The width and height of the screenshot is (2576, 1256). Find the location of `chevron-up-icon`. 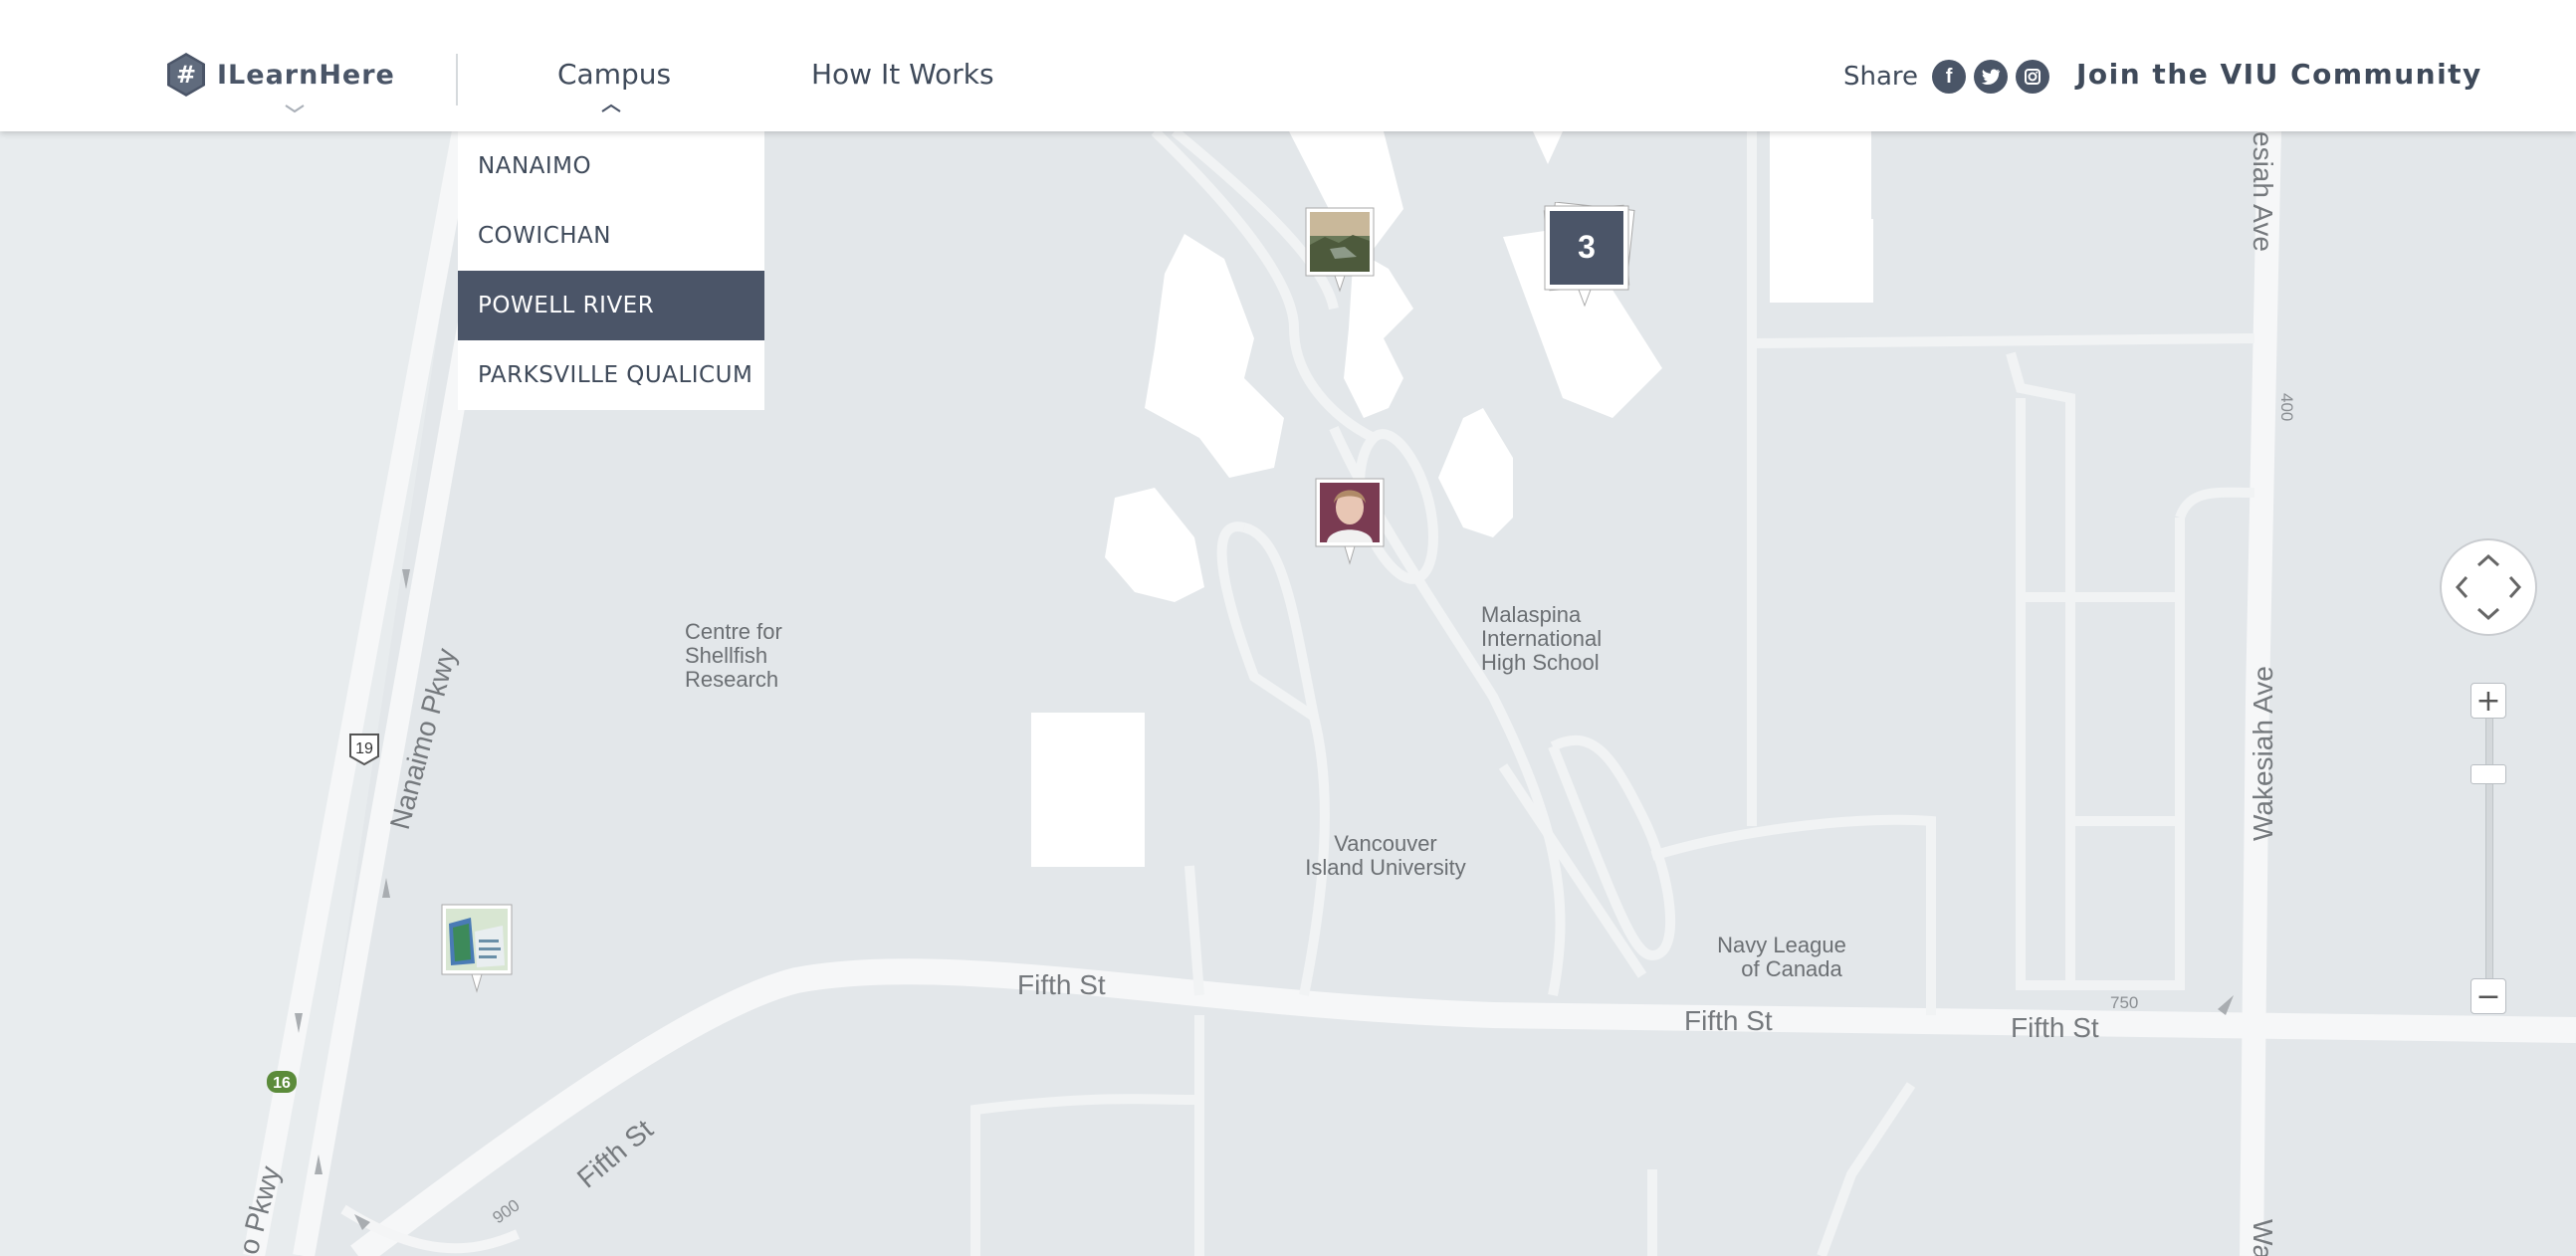

chevron-up-icon is located at coordinates (611, 108).